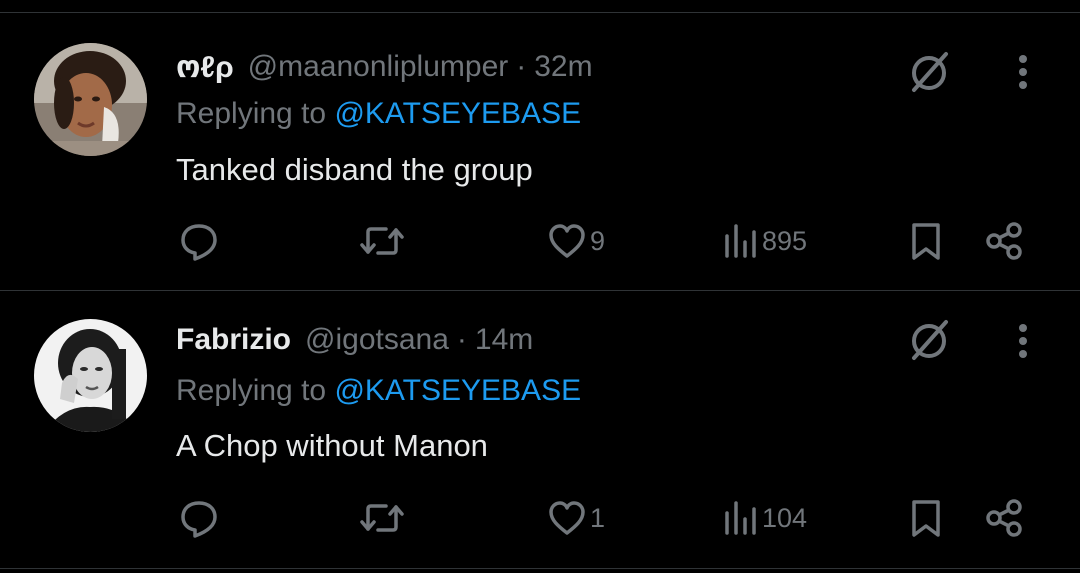 The width and height of the screenshot is (1080, 573). What do you see at coordinates (563, 67) in the screenshot?
I see `timestamp: 32m` at bounding box center [563, 67].